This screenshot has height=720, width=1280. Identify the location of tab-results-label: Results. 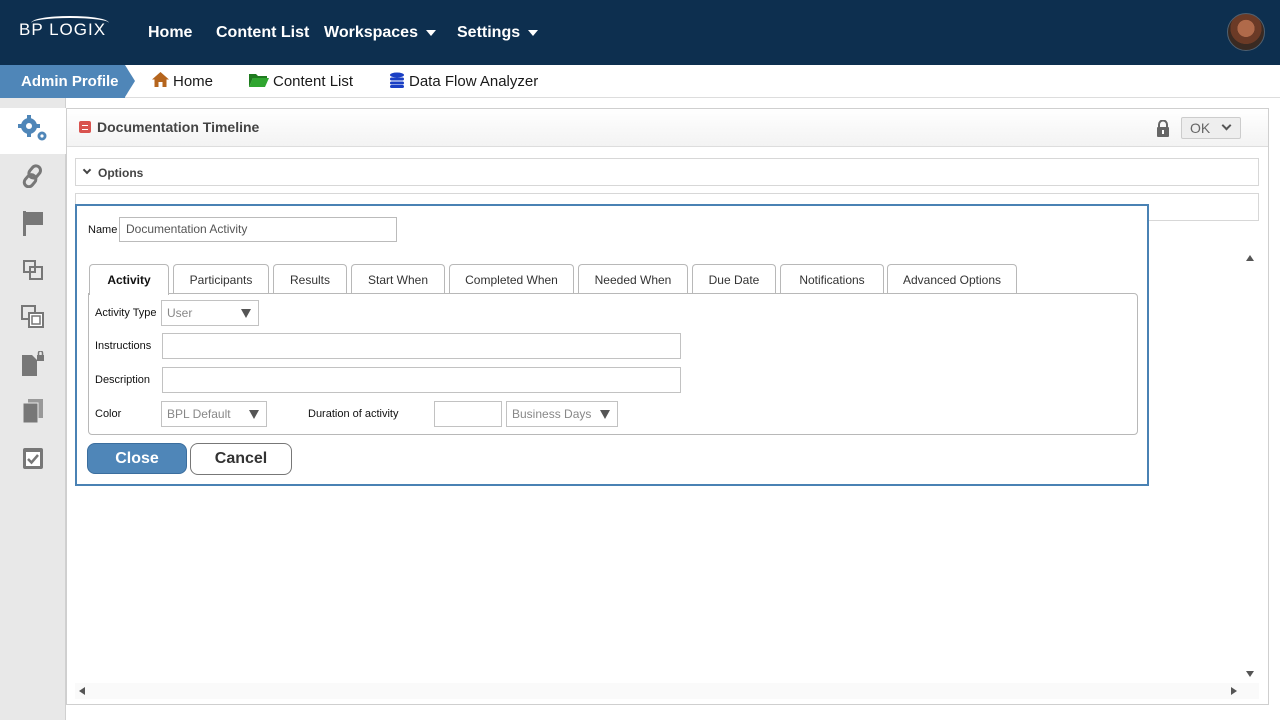
(309, 279).